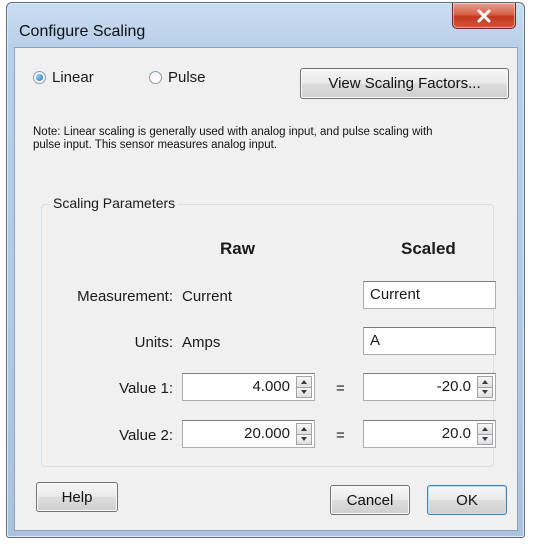 The height and width of the screenshot is (544, 533). What do you see at coordinates (429, 295) in the screenshot?
I see `measurement-scaled-input: Current` at bounding box center [429, 295].